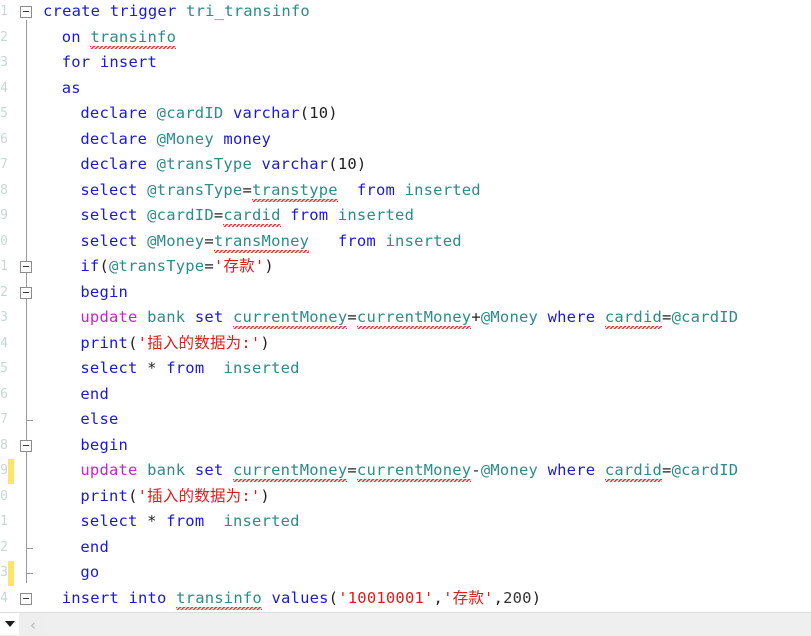 The image size is (811, 636). Describe the element at coordinates (109, 63) in the screenshot. I see `code-line: for insert` at that location.